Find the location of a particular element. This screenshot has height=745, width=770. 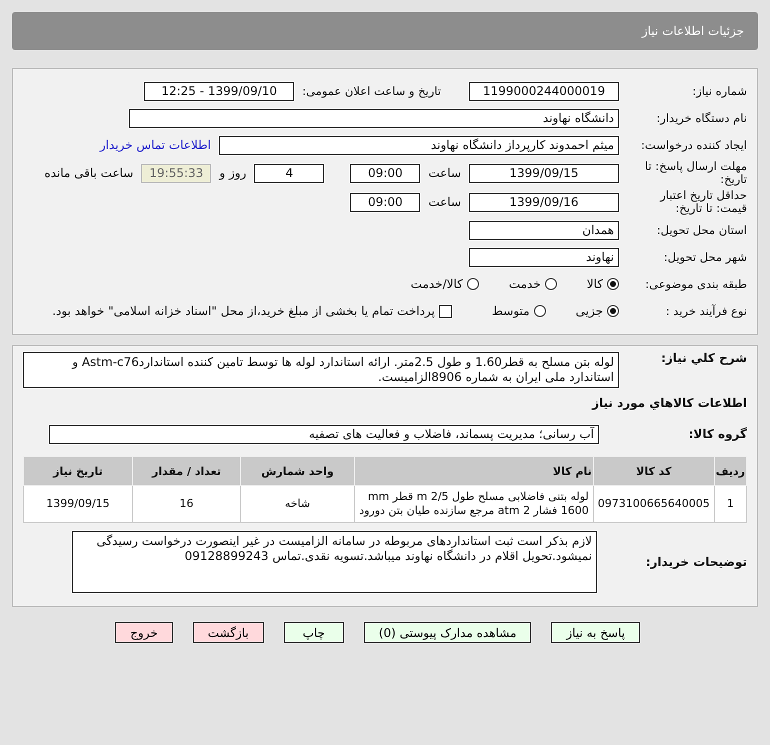

goods-group-field: آب رسانی؛ مدیریت پسماند، فاضلاب و فعالیت های تصفیه is located at coordinates (324, 434).